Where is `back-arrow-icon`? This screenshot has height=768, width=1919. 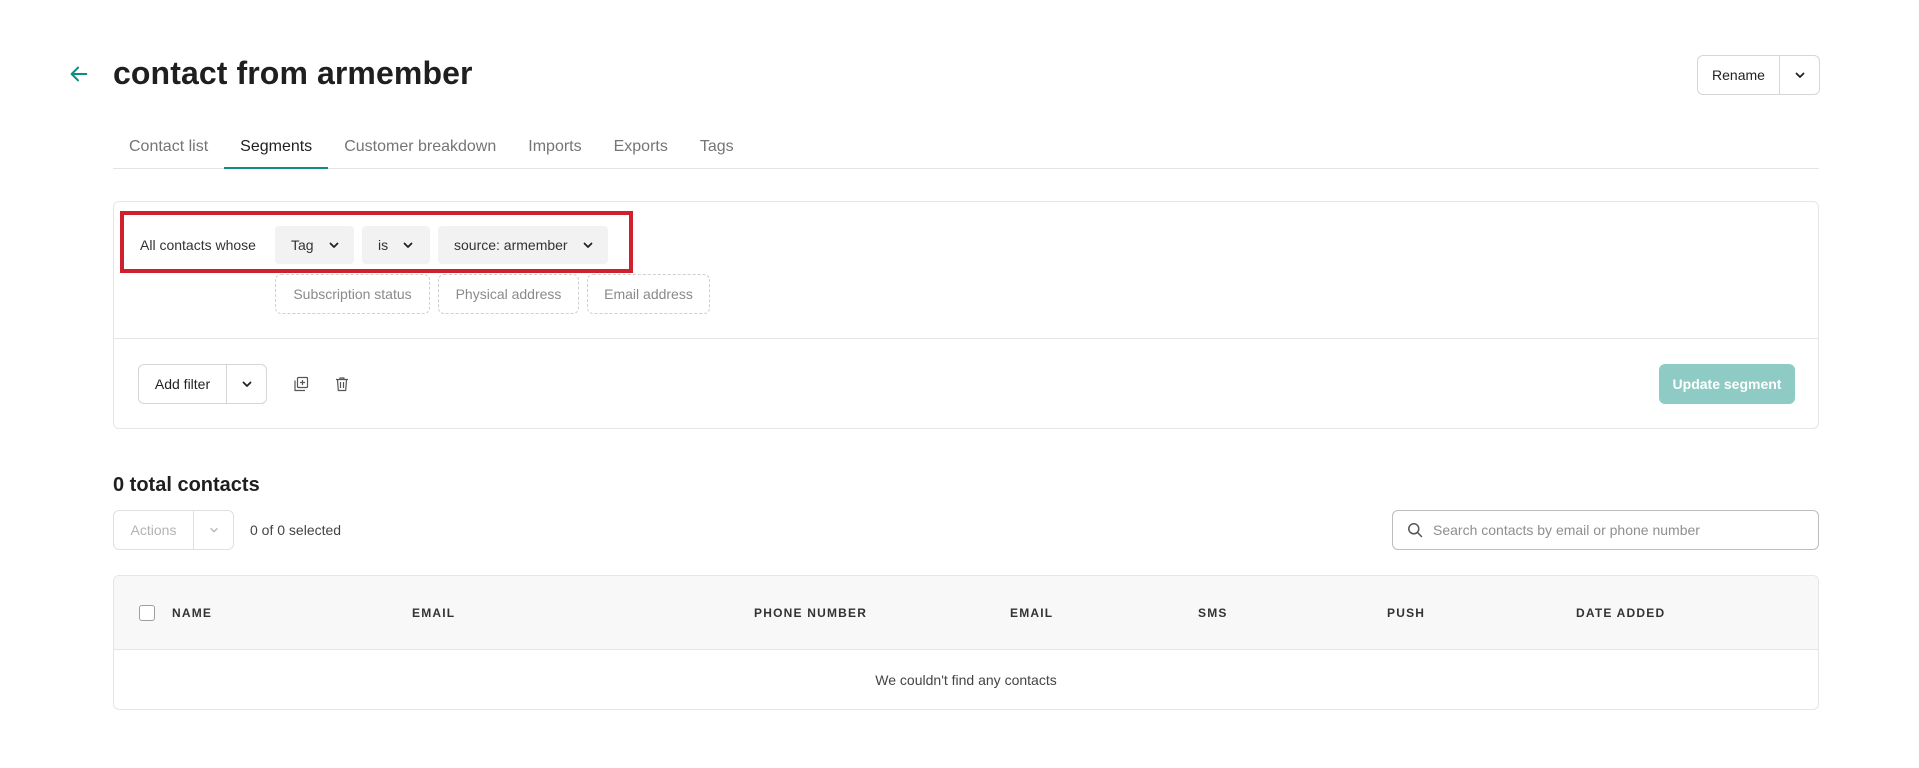 back-arrow-icon is located at coordinates (79, 74).